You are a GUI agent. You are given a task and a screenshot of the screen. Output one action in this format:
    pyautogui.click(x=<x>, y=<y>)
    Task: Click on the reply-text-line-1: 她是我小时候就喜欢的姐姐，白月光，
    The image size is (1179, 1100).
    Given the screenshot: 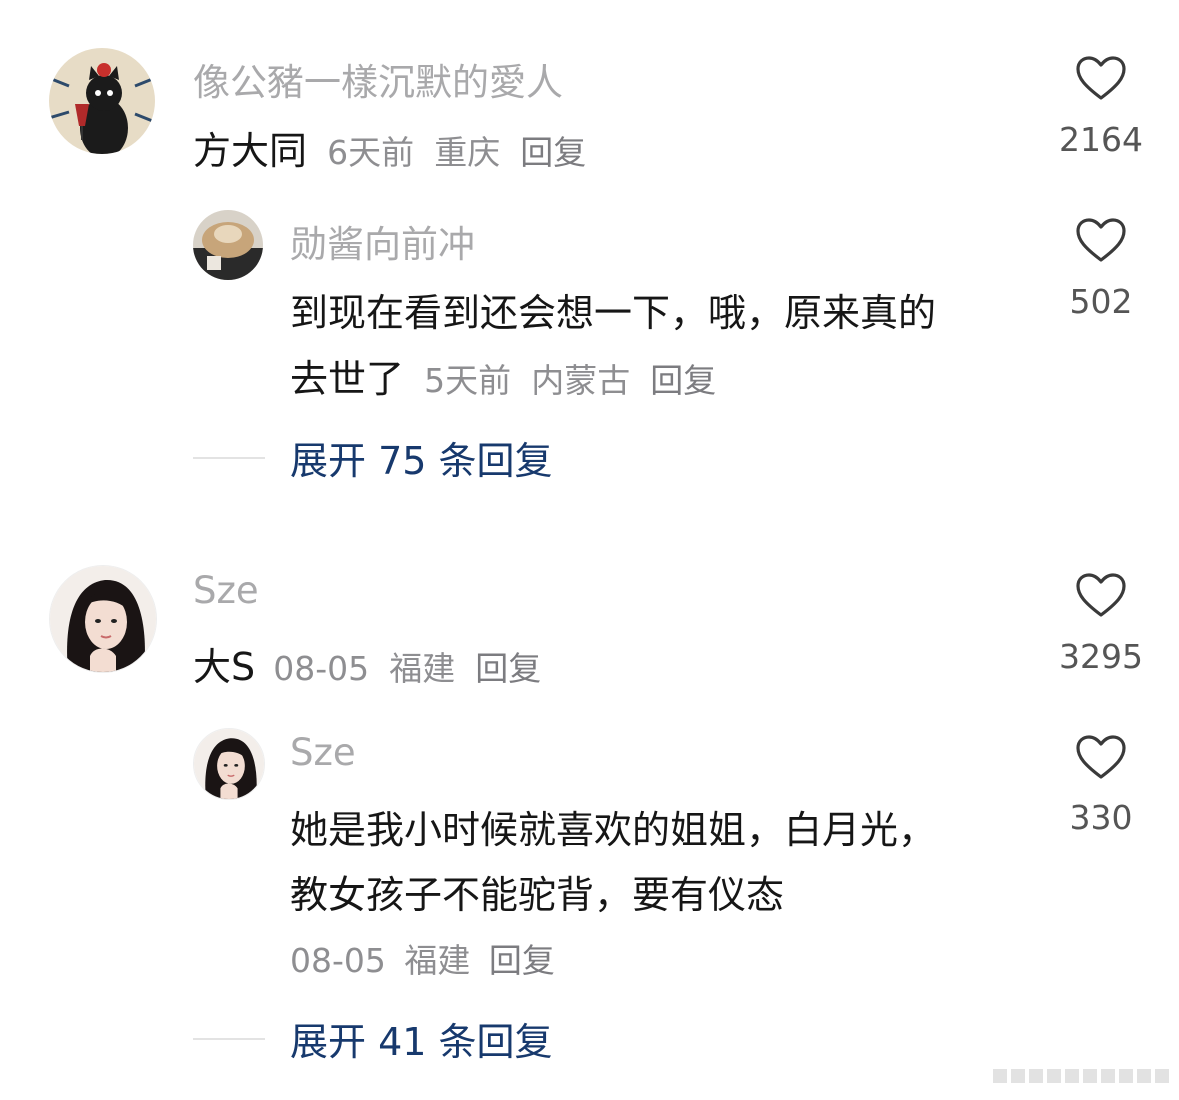 What is the action you would take?
    pyautogui.click(x=613, y=830)
    